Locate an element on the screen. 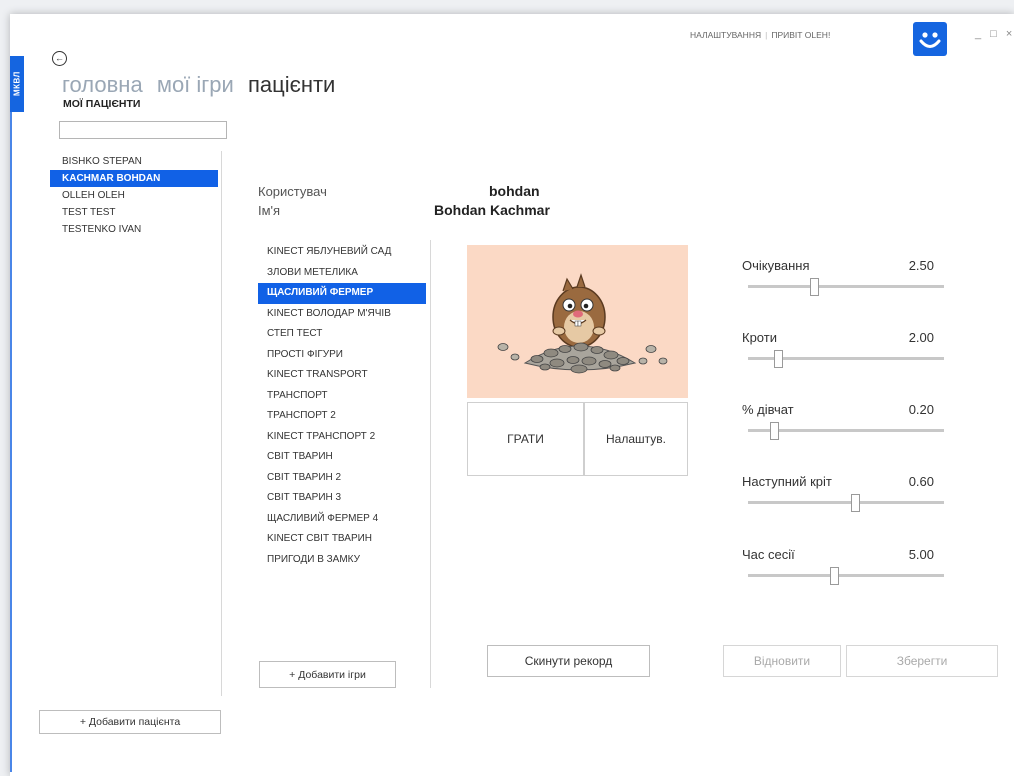  game-item-selected: ЩАСЛИВИЙ ФЕРМЕР is located at coordinates (342, 293).